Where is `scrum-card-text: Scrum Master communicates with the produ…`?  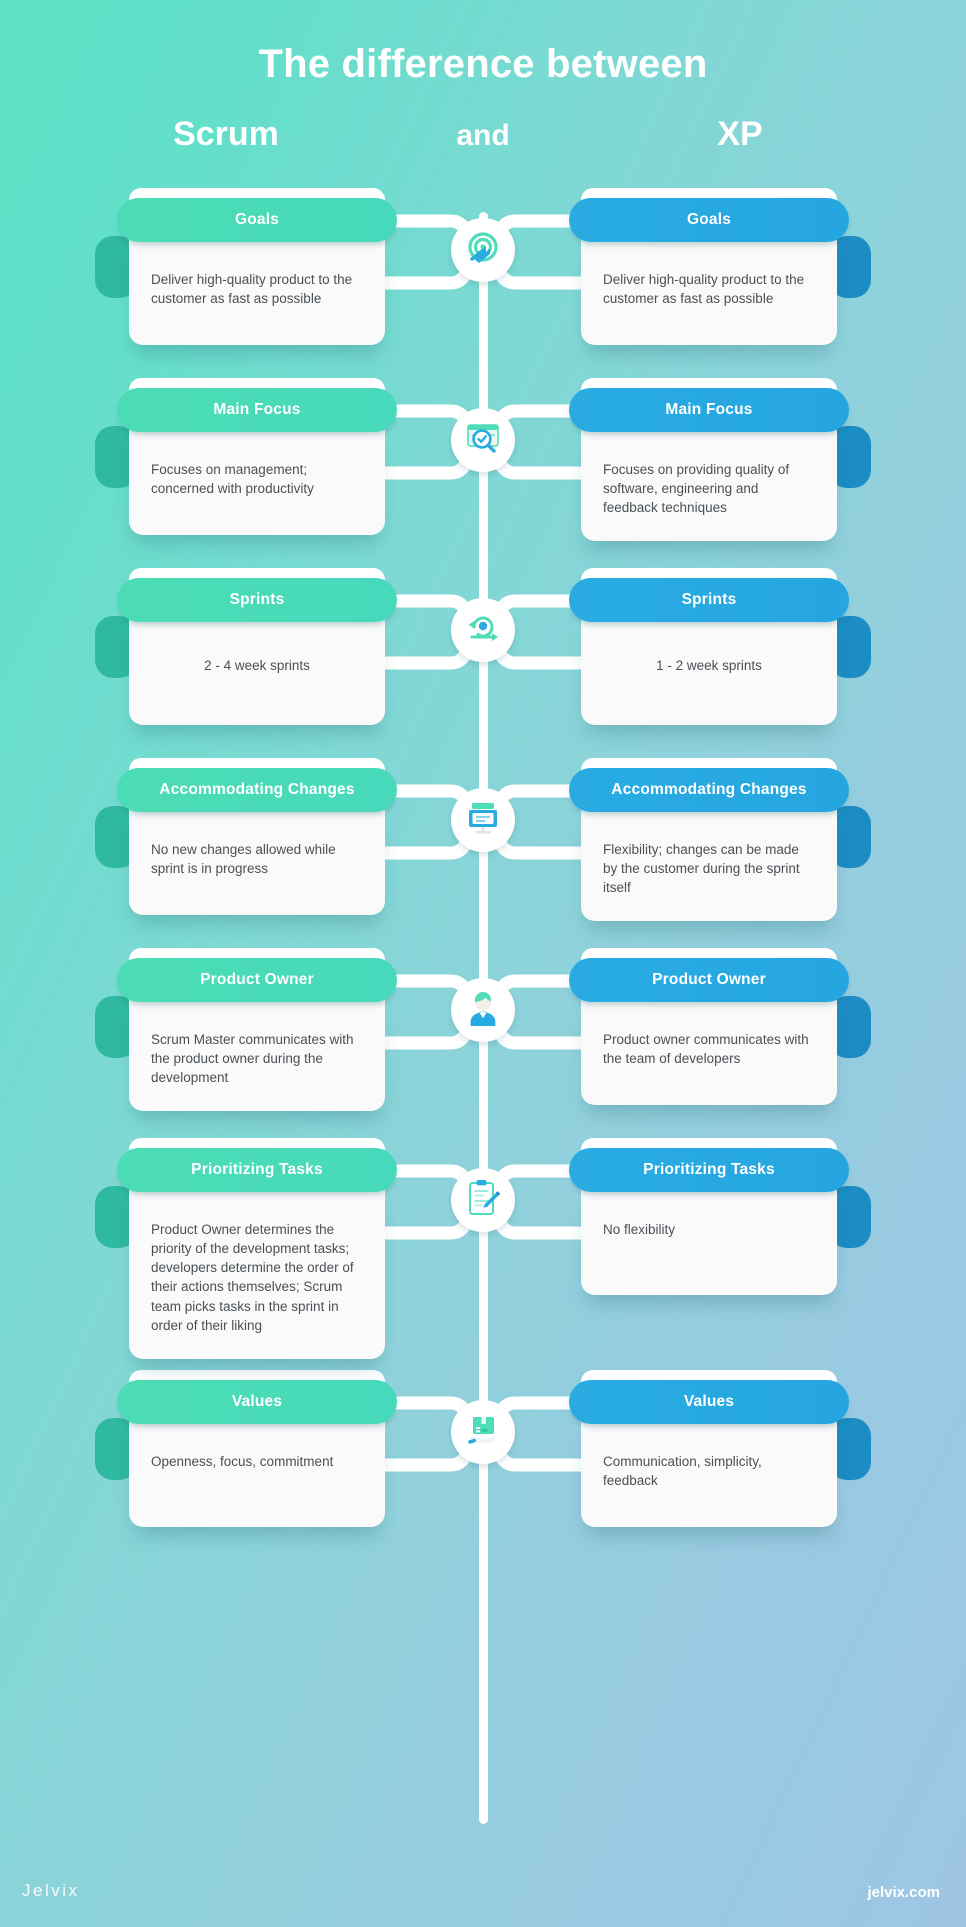
scrum-card-text: Scrum Master communicates with the produ… is located at coordinates (252, 1059).